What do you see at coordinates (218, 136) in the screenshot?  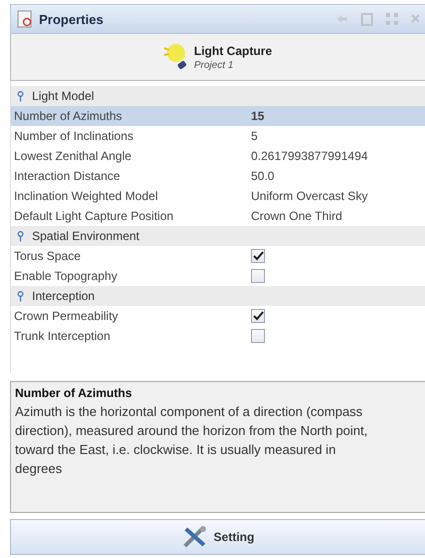 I see `property-row: Number of Inclinations 5` at bounding box center [218, 136].